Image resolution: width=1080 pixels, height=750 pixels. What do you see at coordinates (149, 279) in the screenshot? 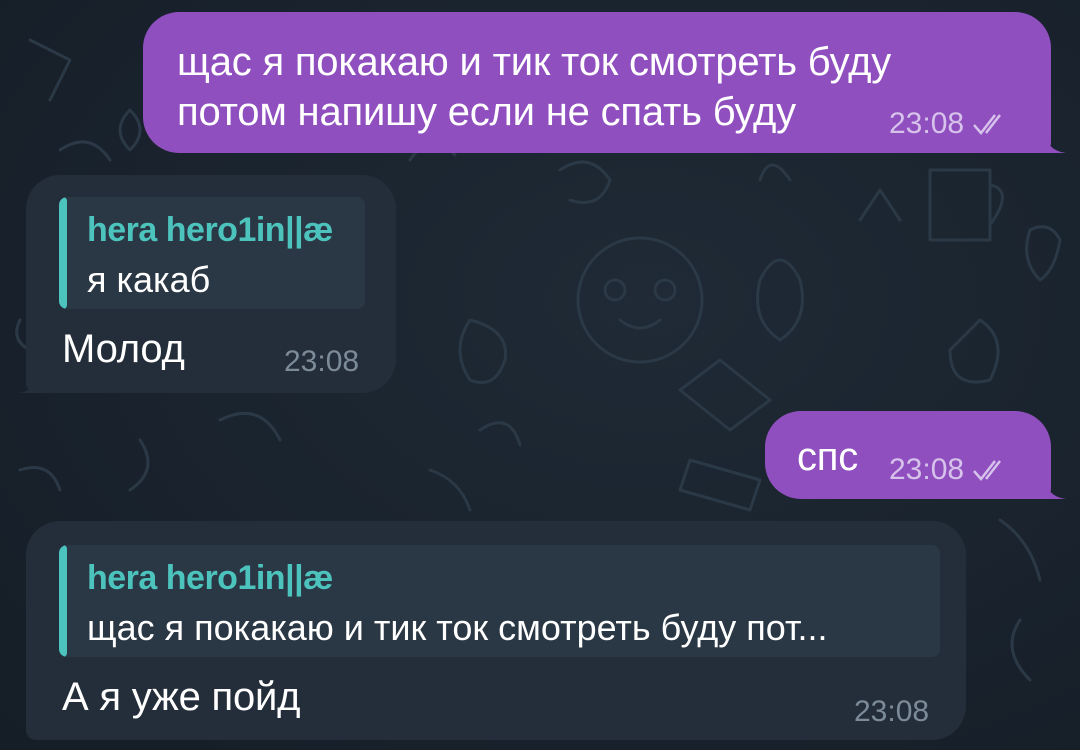
I see `reply-text: я какаб` at bounding box center [149, 279].